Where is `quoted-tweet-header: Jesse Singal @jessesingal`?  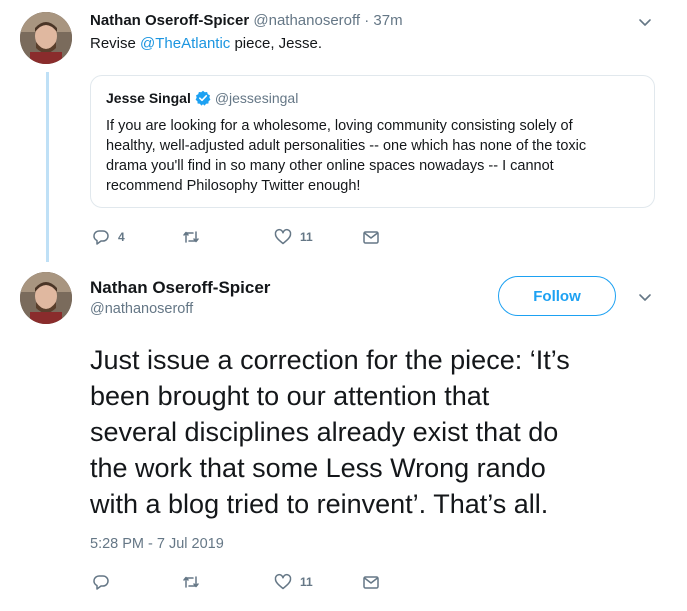 quoted-tweet-header: Jesse Singal @jessesingal is located at coordinates (202, 98).